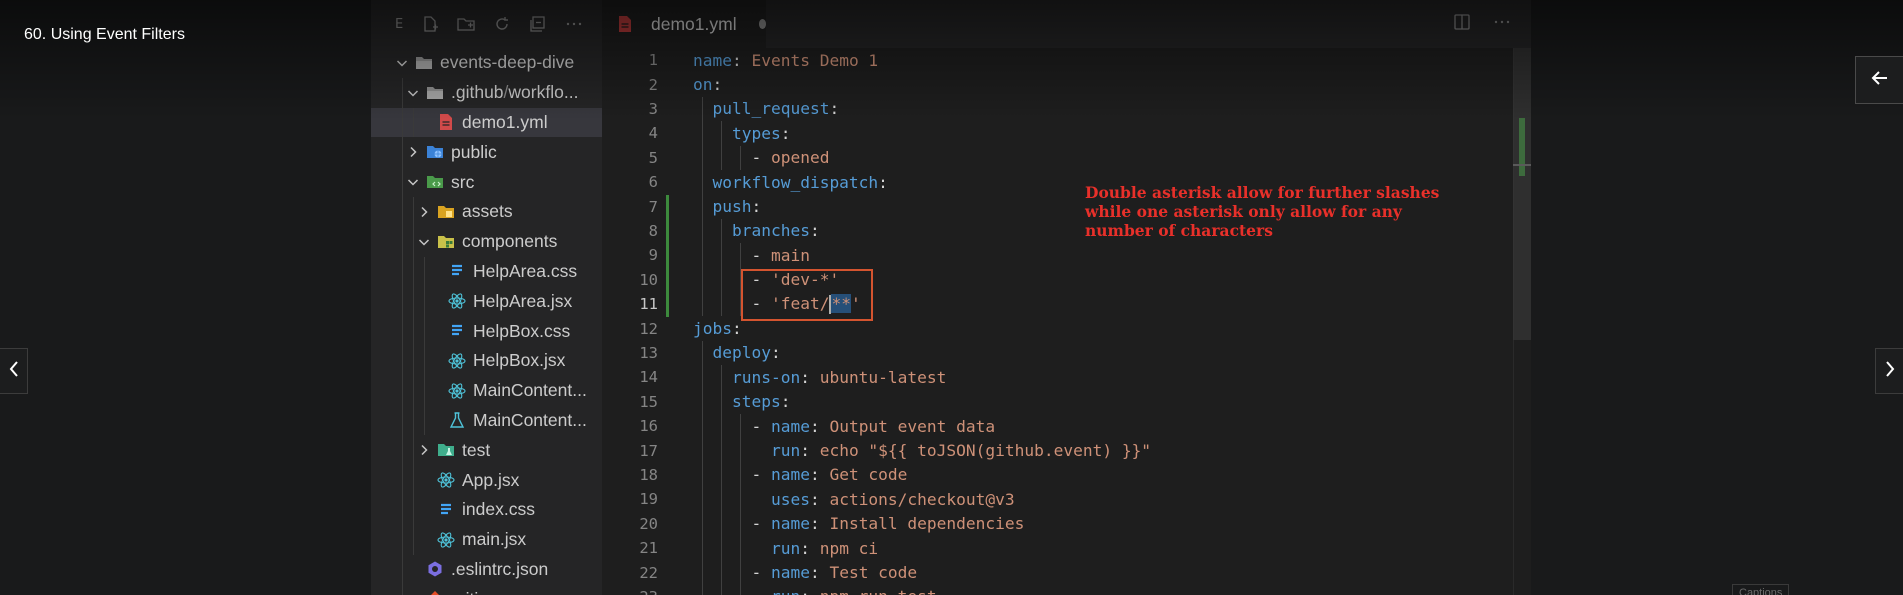 This screenshot has width=1903, height=595. Describe the element at coordinates (486, 182) in the screenshot. I see `tree-item-src: src` at that location.